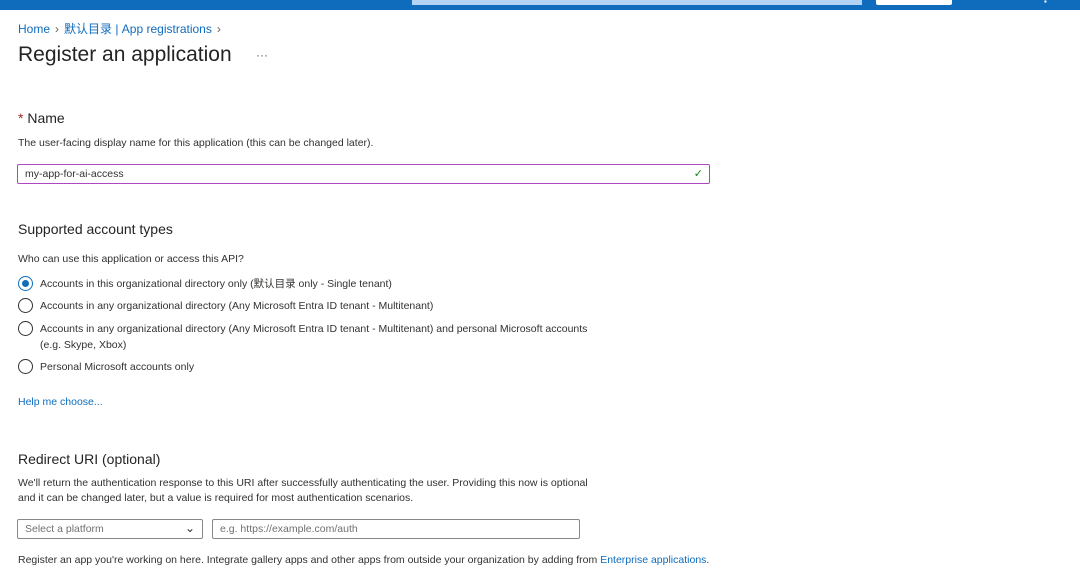 The image size is (1080, 572). What do you see at coordinates (698, 174) in the screenshot?
I see `checkmark-icon: ✓` at bounding box center [698, 174].